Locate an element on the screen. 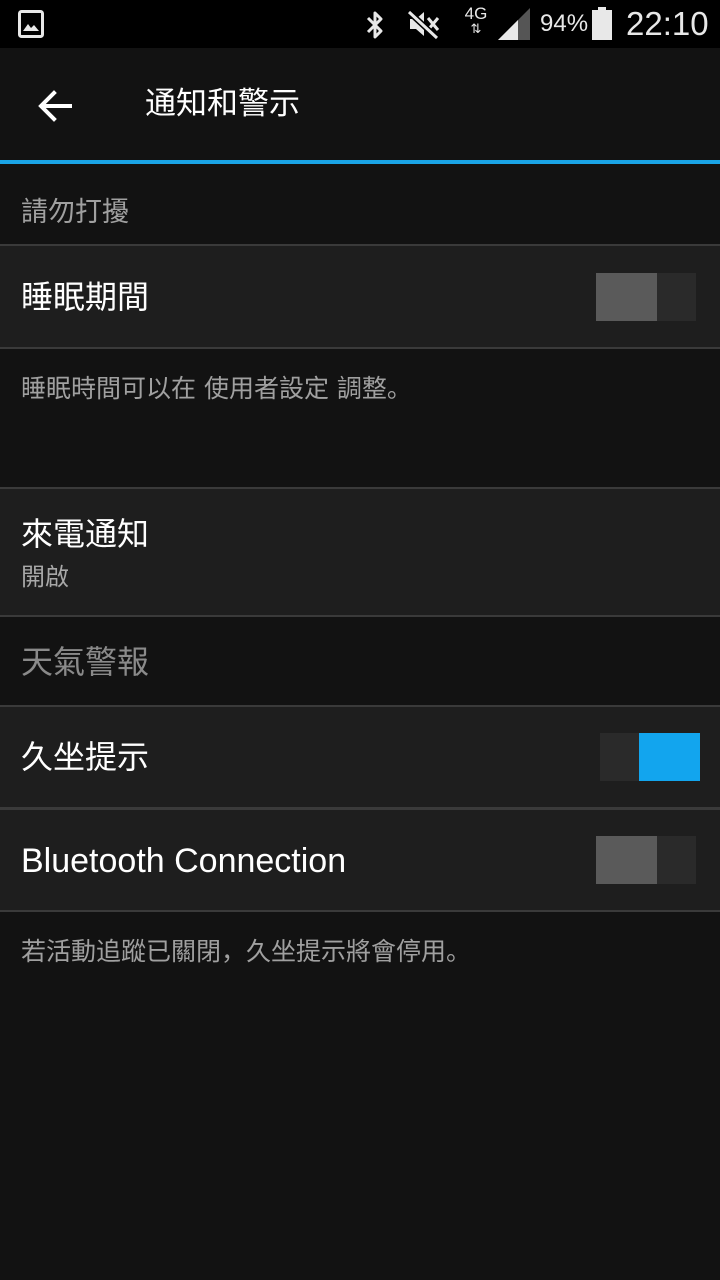 The width and height of the screenshot is (720, 1280). sleep-period-toggle is located at coordinates (646, 297).